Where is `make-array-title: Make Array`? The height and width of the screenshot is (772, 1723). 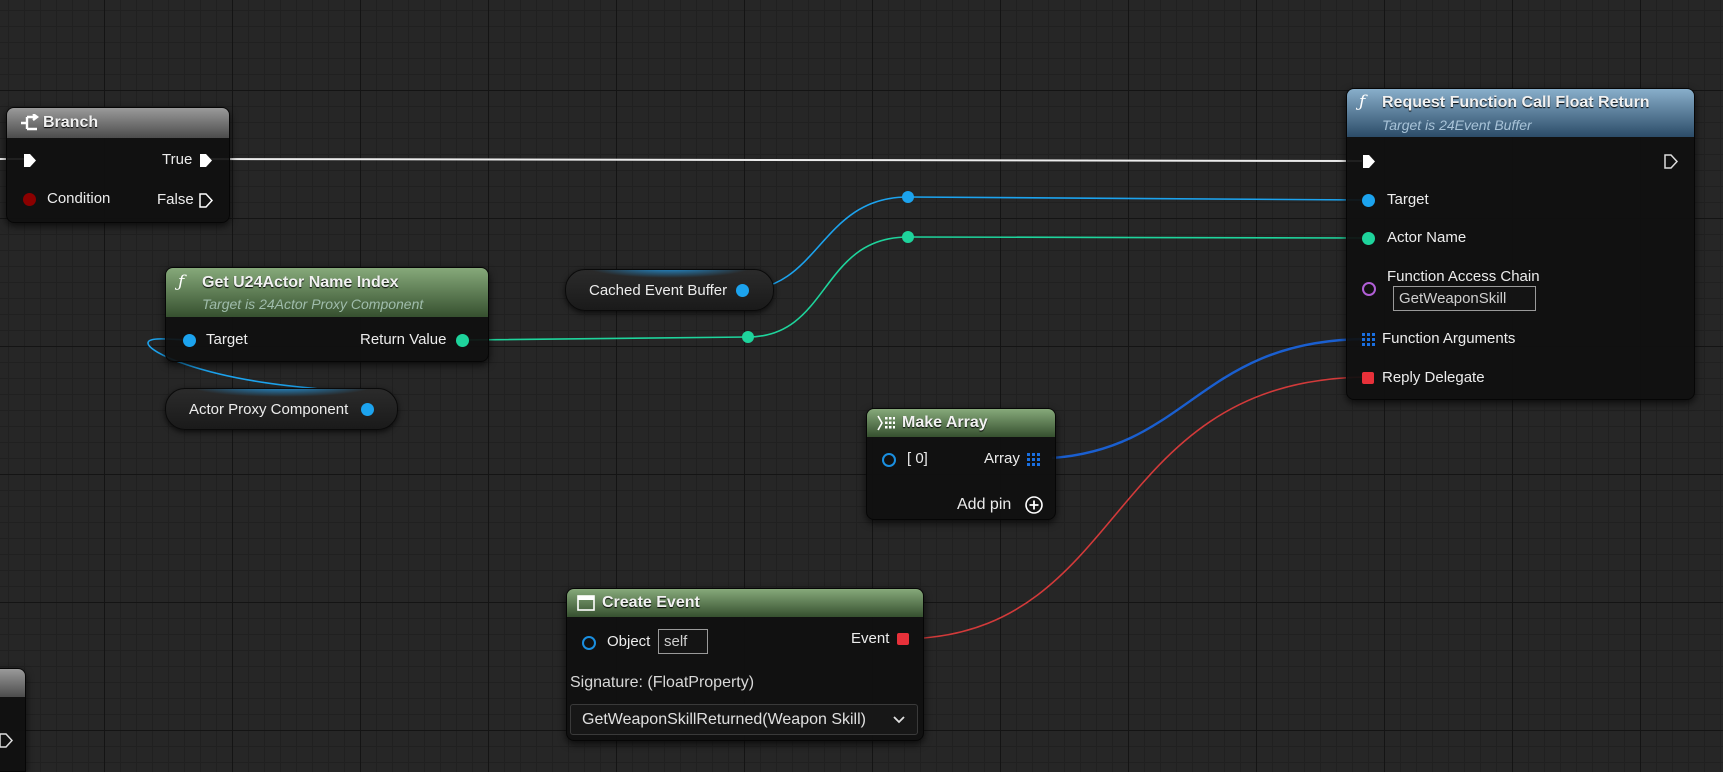
make-array-title: Make Array is located at coordinates (945, 422).